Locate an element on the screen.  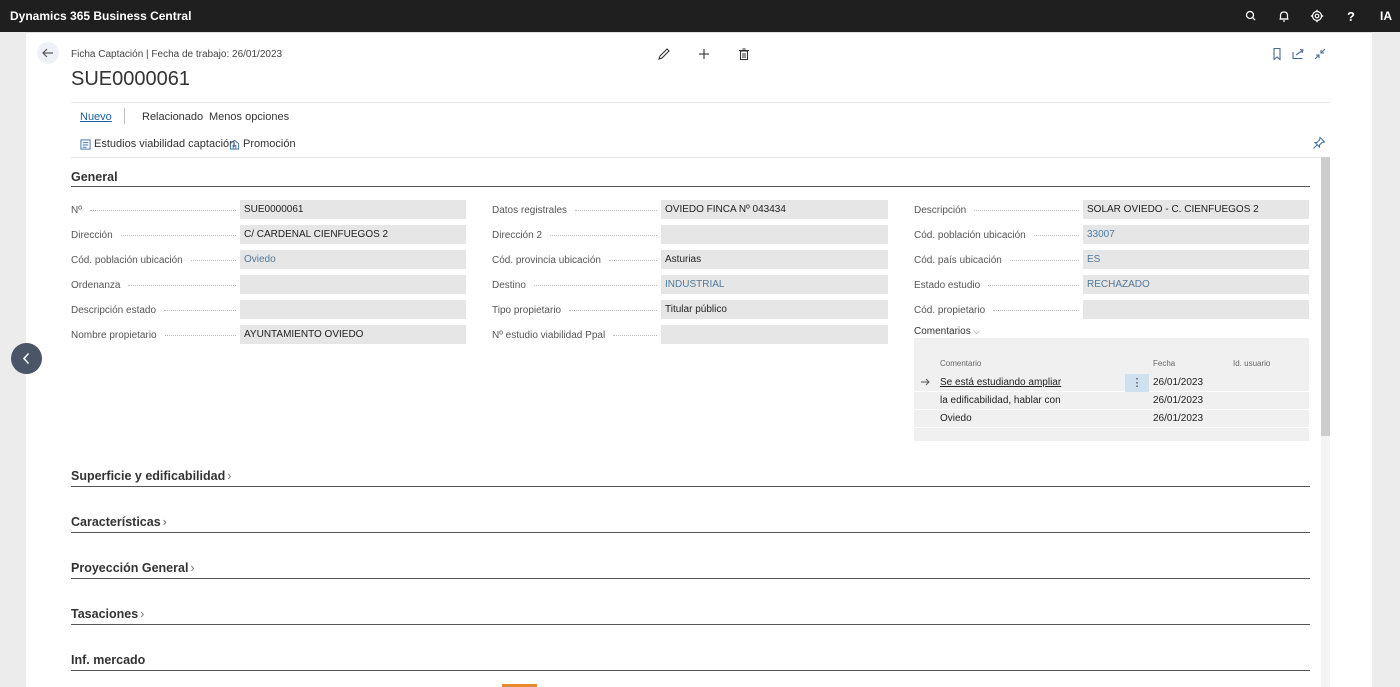
arrow-left-icon is located at coordinates (47, 53).